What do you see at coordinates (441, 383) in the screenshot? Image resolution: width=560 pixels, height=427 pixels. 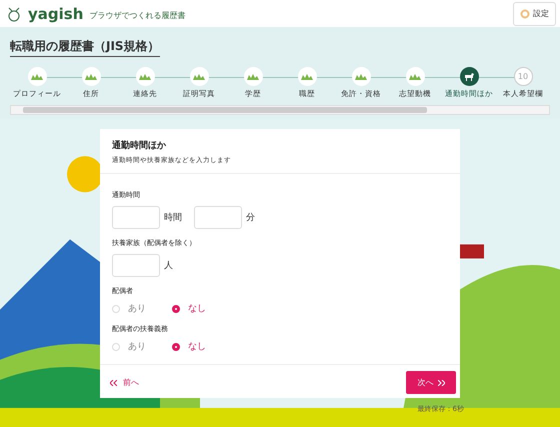 I see `double-right-chevron-icon` at bounding box center [441, 383].